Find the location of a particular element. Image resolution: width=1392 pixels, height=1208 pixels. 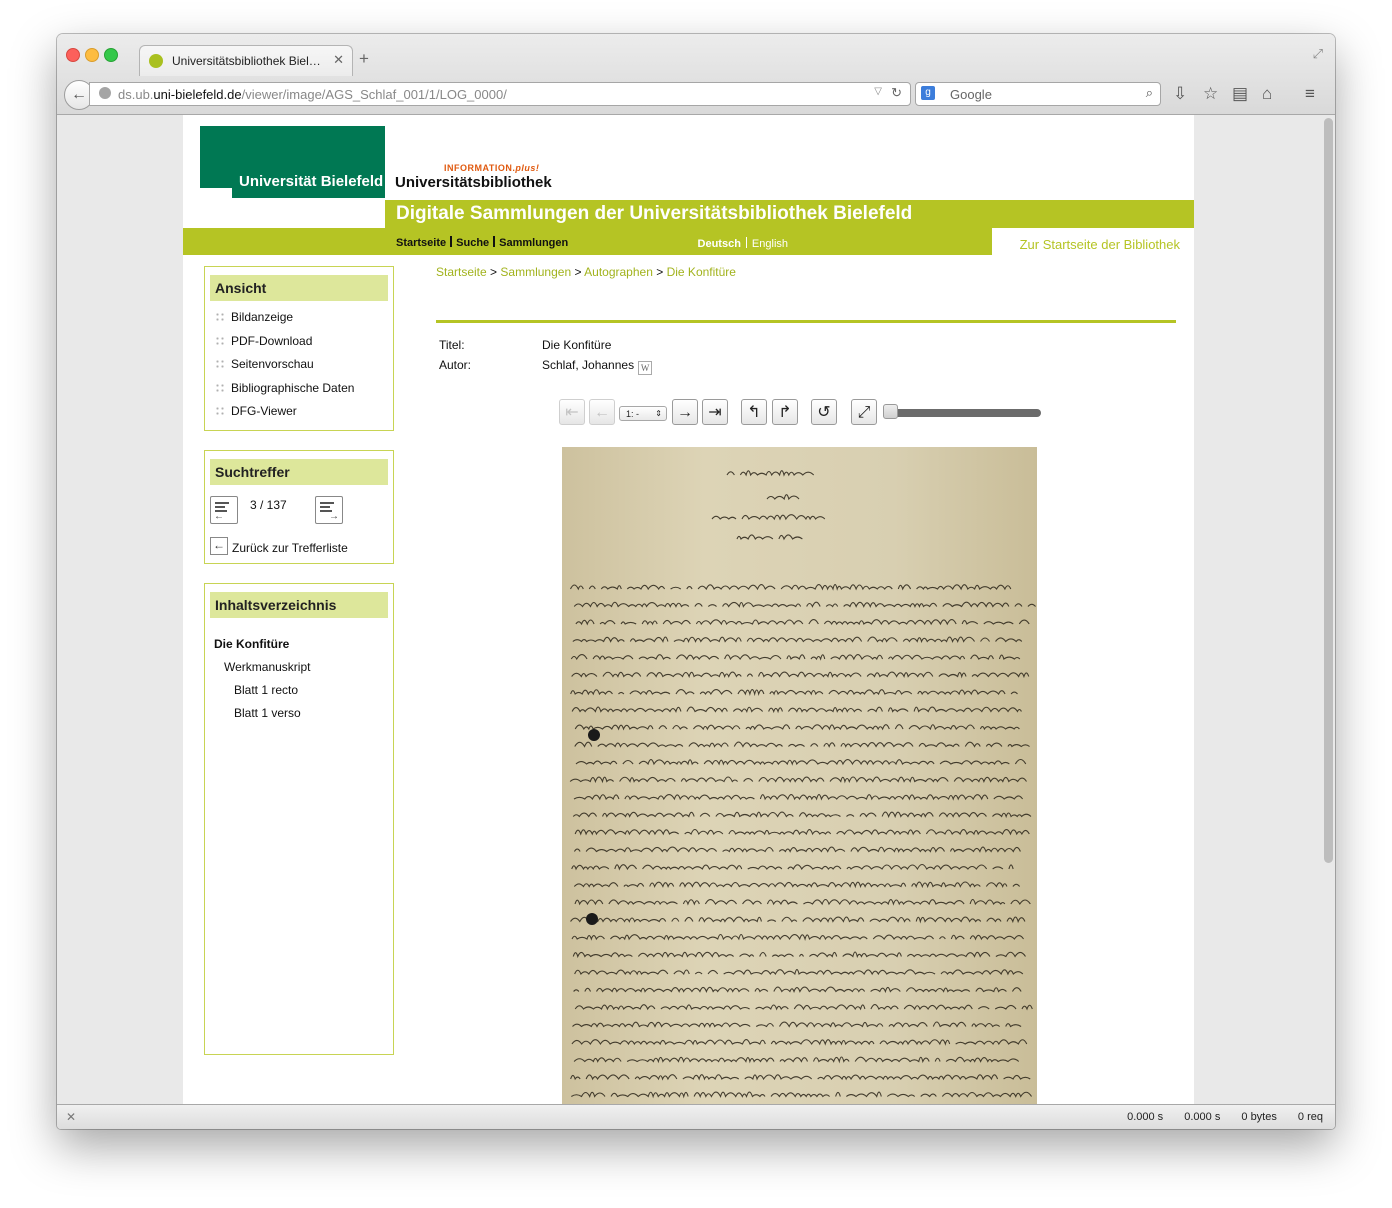

search-bar: g Google ⌕ is located at coordinates (1038, 94).